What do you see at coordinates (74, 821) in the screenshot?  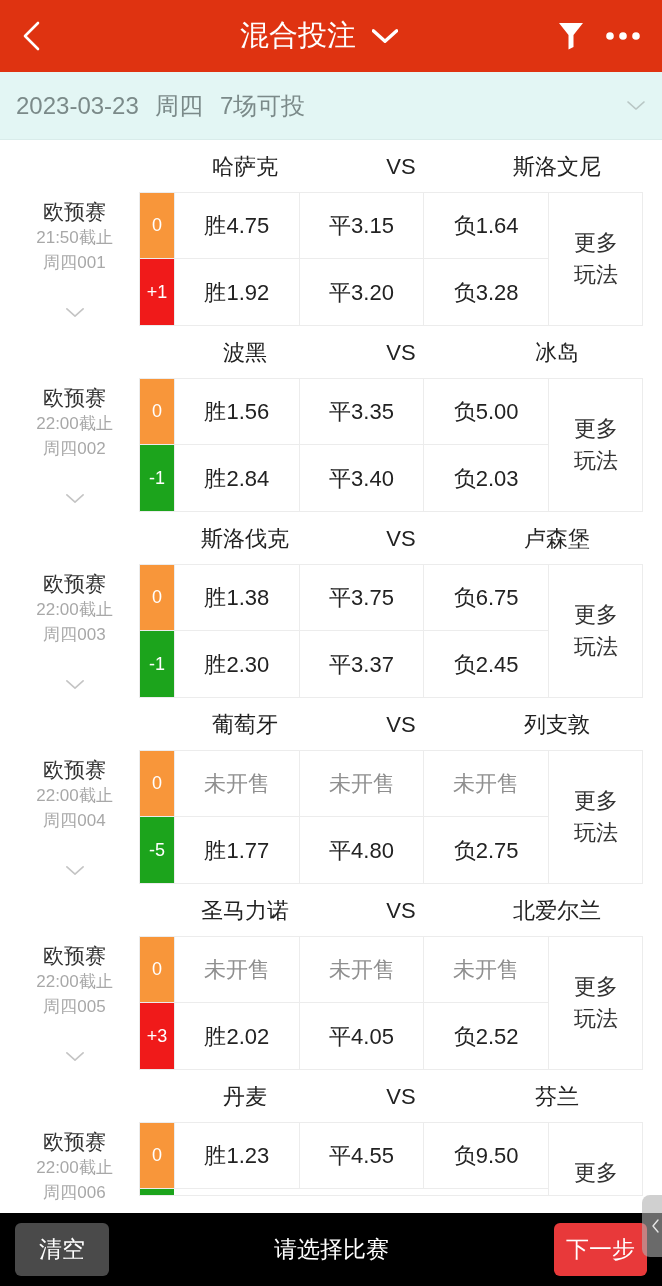 I see `match-code: 周四004` at bounding box center [74, 821].